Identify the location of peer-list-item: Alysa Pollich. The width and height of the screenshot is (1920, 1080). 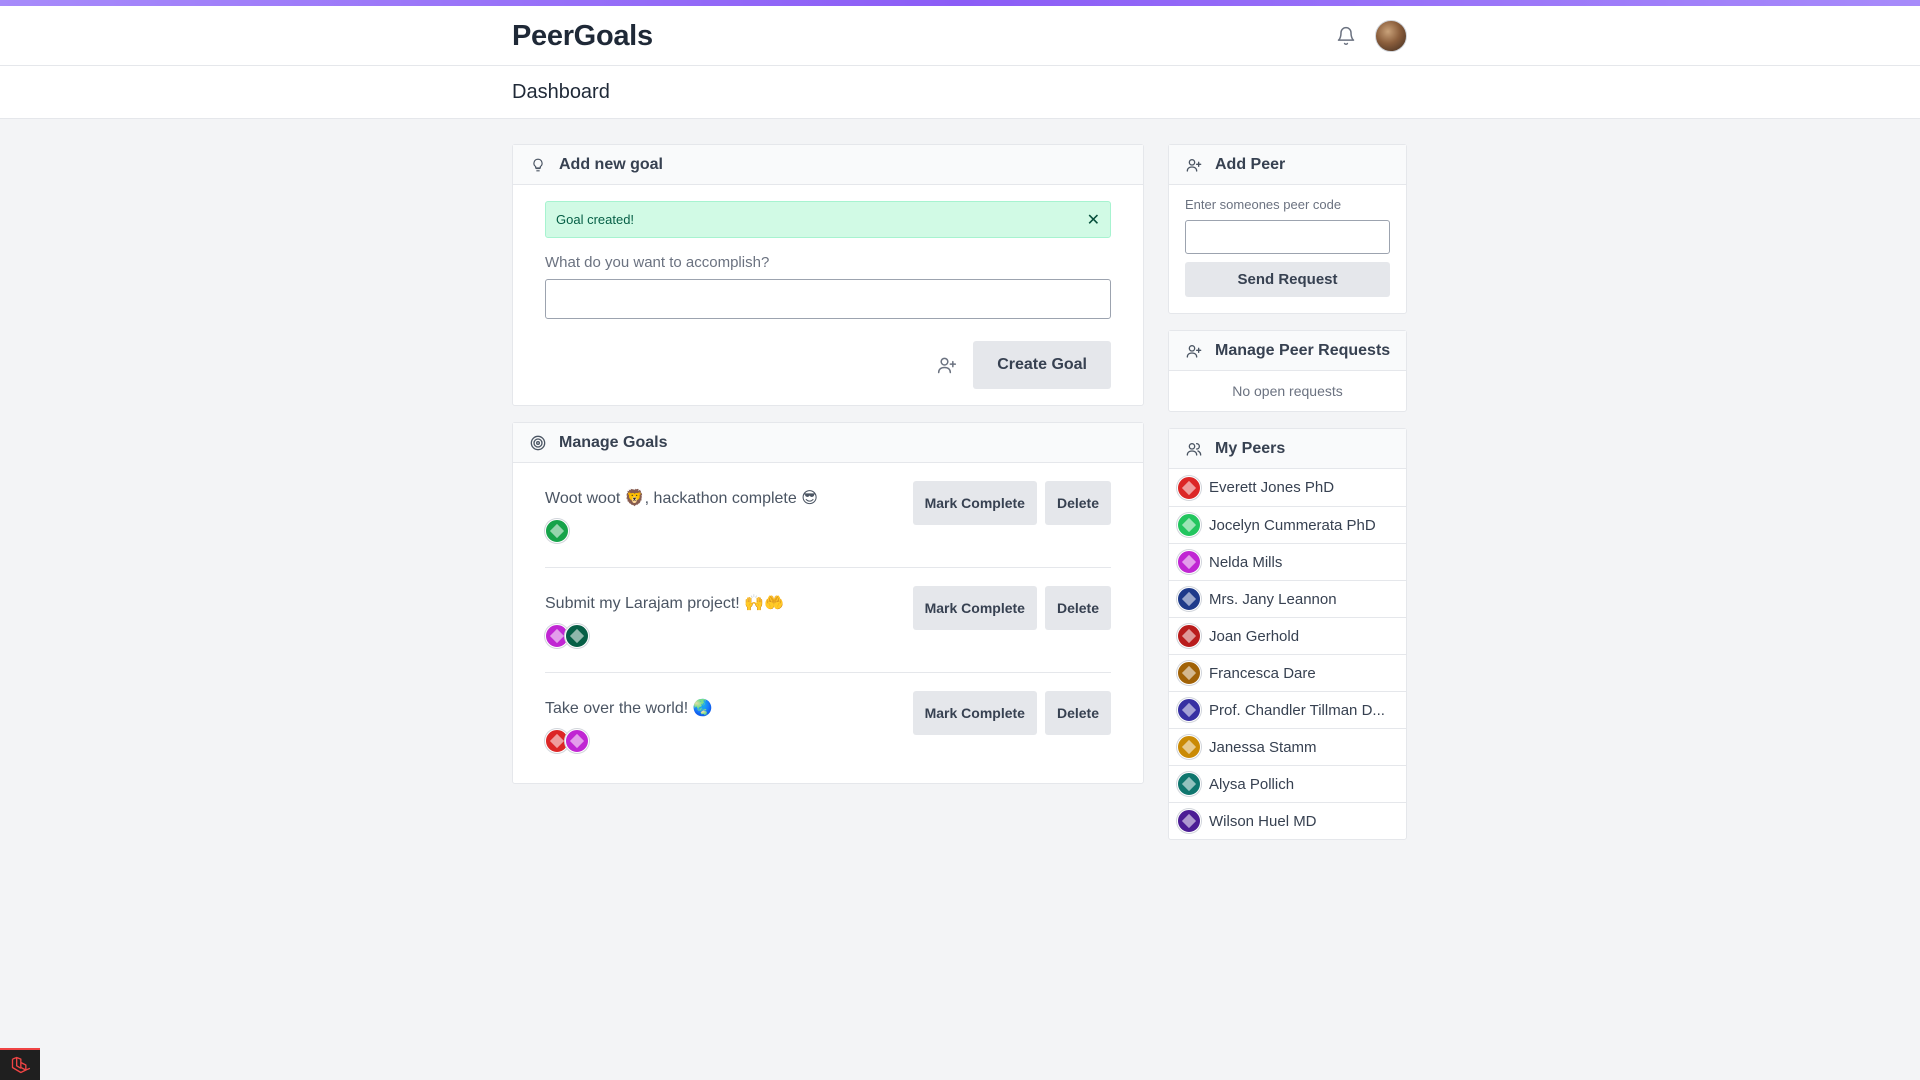
(1287, 783).